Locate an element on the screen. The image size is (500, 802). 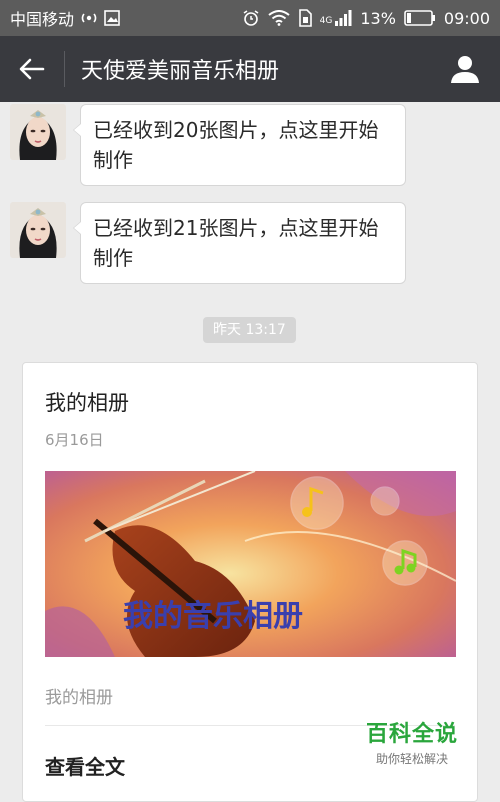
banner-title: 我的音乐相册 is located at coordinates (213, 616).